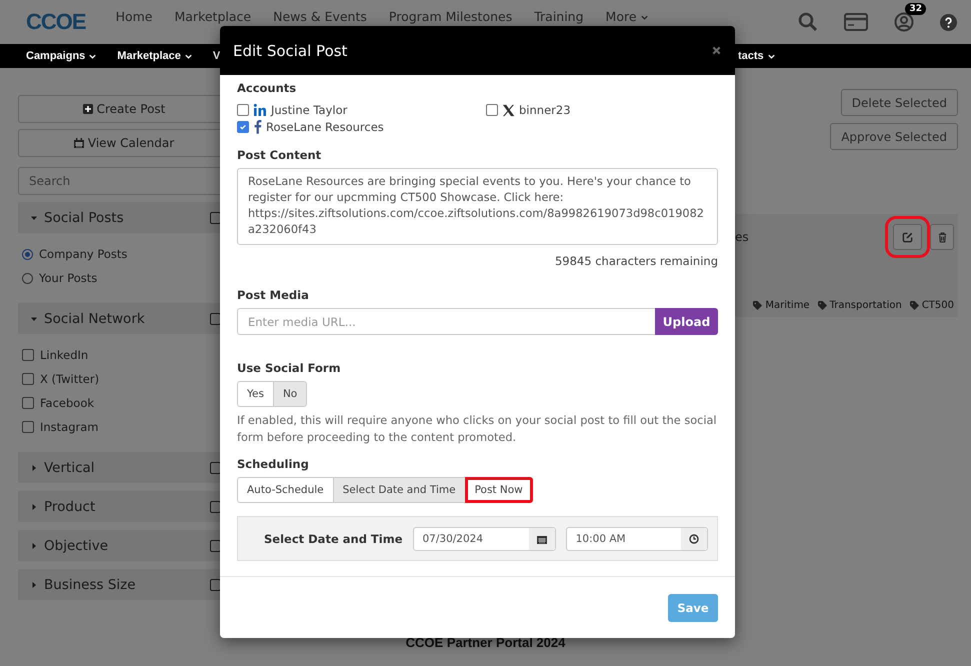 The height and width of the screenshot is (666, 971). Describe the element at coordinates (76, 546) in the screenshot. I see `section-title: Objective` at that location.